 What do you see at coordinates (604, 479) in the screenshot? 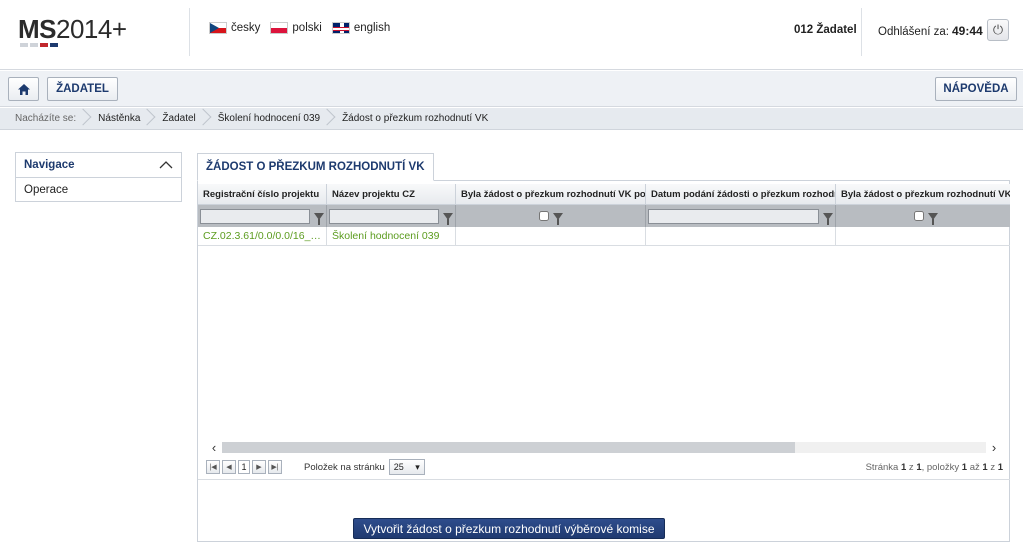
I see `panel-divider` at bounding box center [604, 479].